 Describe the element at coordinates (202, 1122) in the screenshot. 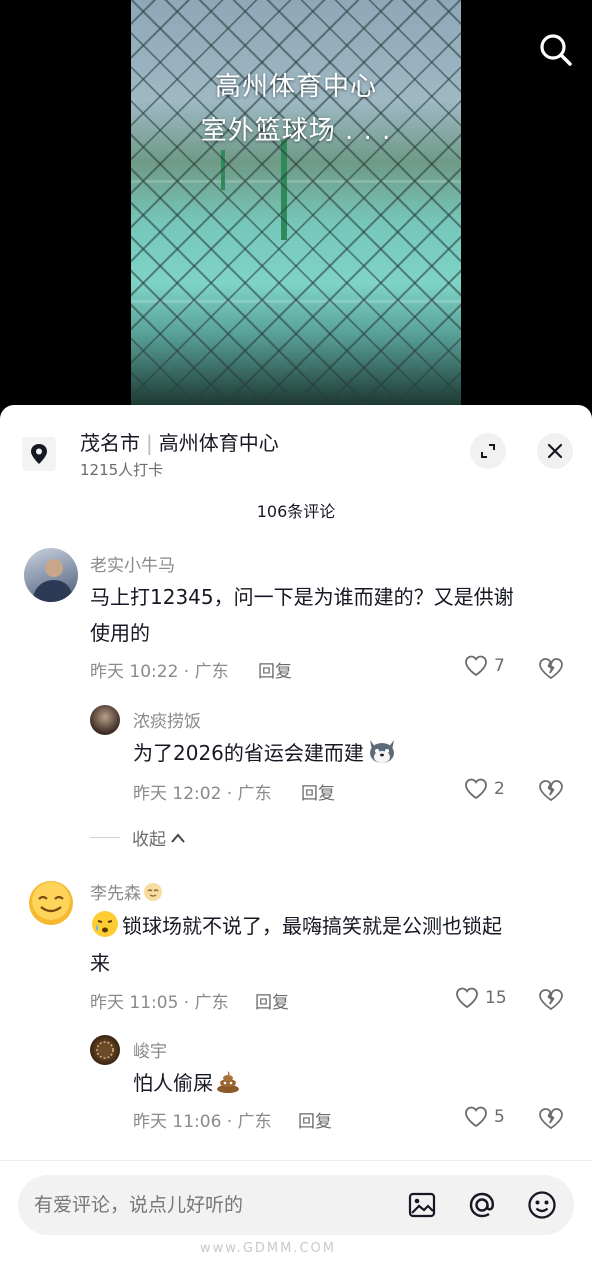

I see `reply-meta: 昨天 11:06 · 广东` at that location.